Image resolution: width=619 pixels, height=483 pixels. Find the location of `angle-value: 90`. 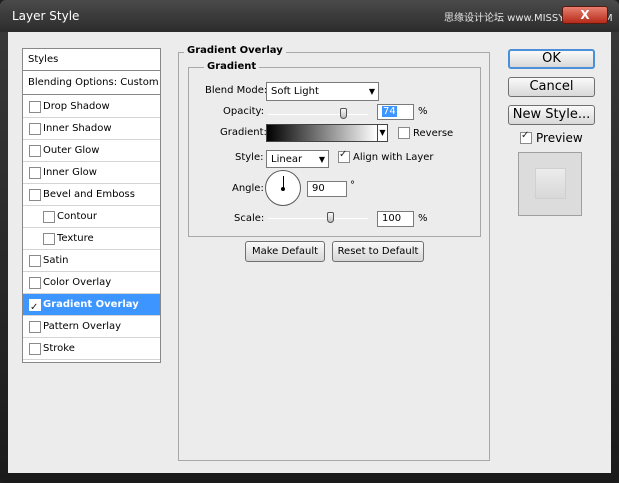

angle-value: 90 is located at coordinates (318, 188).